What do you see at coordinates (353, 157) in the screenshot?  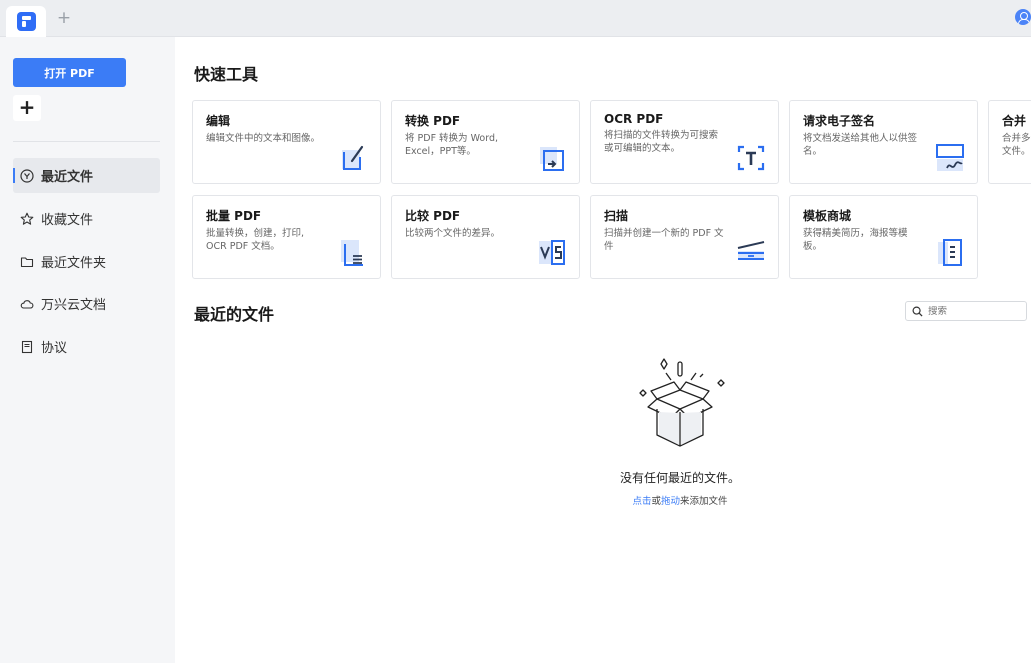 I see `edit-icon` at bounding box center [353, 157].